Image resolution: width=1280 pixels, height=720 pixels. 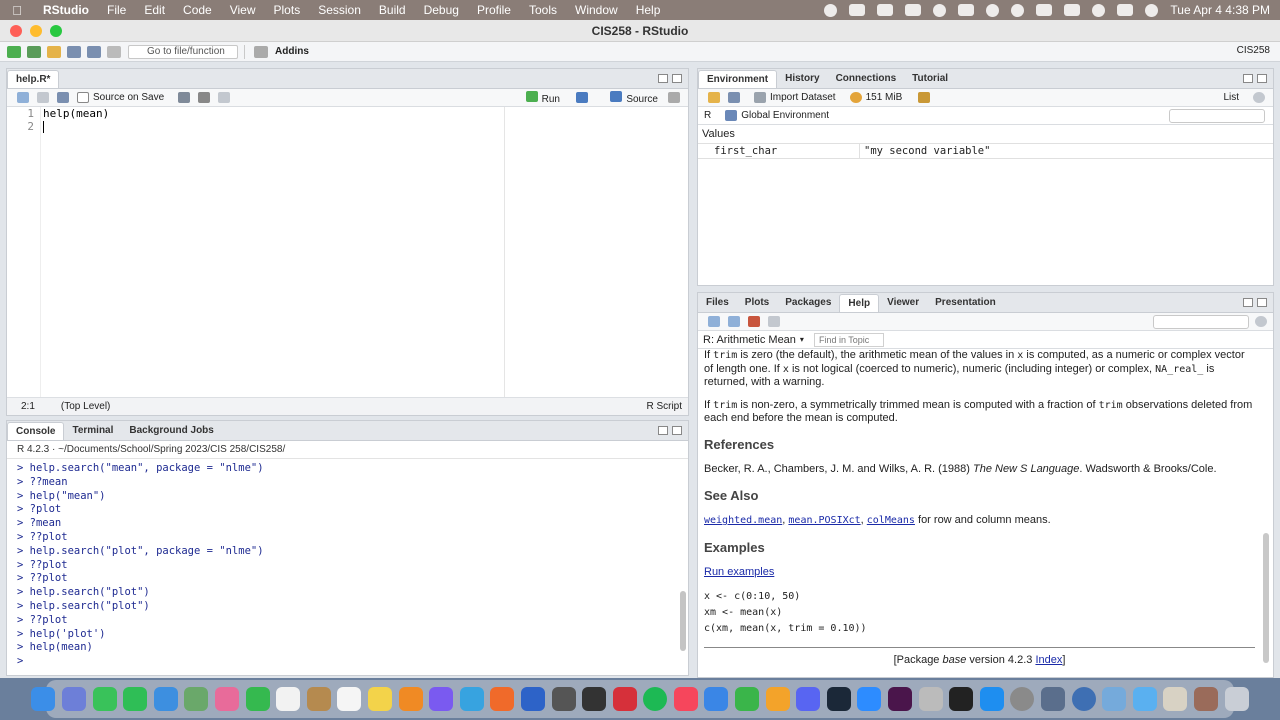 I want to click on import-dataset-button: Import Dataset, so click(x=803, y=97).